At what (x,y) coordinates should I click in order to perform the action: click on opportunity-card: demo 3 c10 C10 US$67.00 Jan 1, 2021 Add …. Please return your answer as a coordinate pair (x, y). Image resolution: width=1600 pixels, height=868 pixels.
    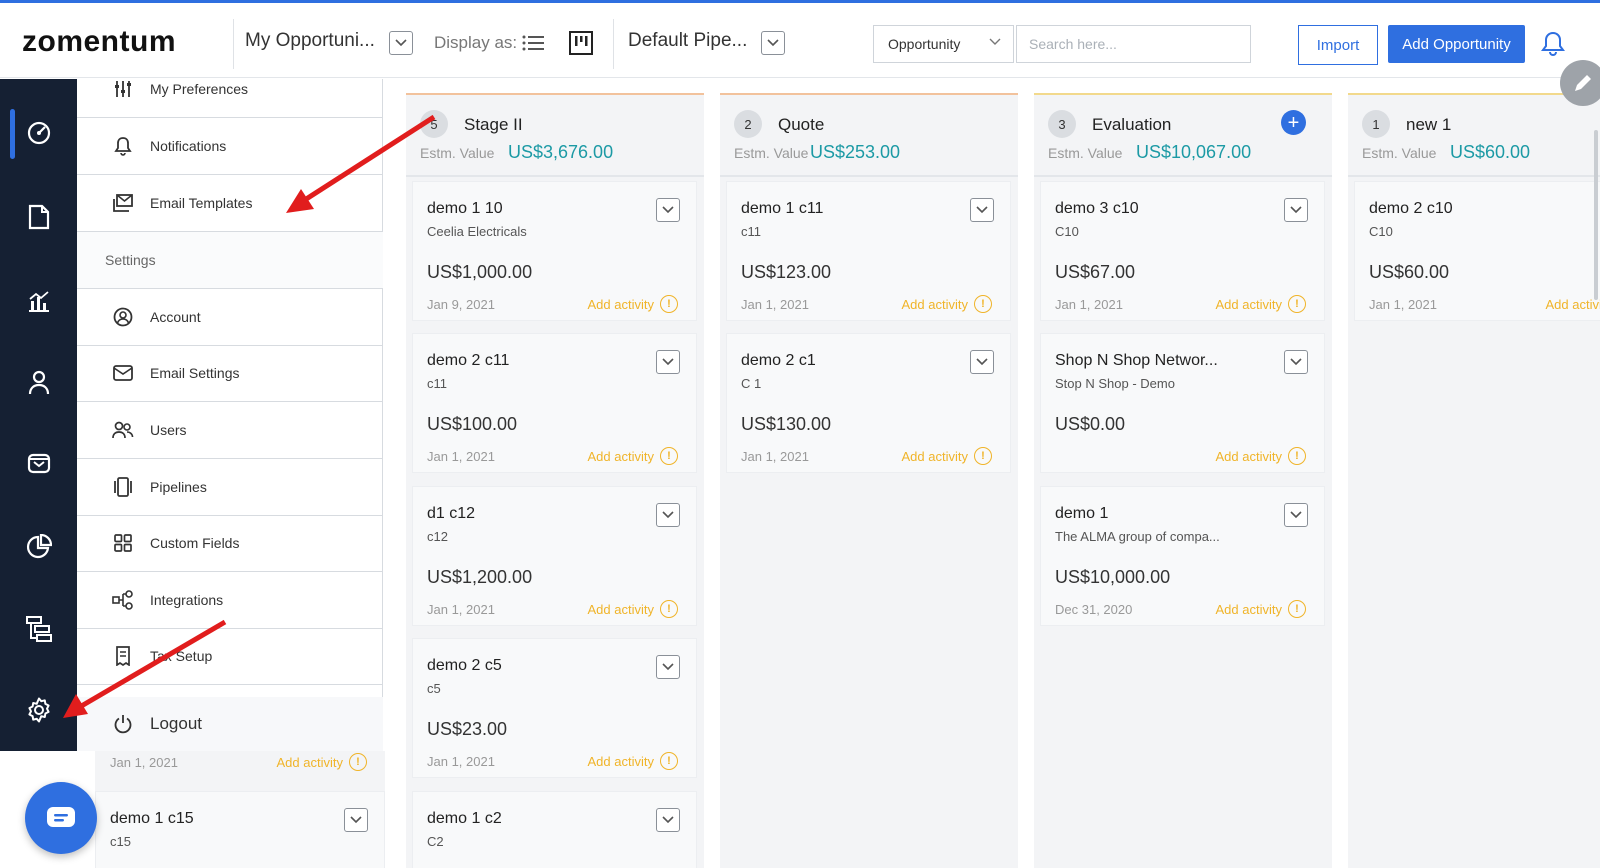
    Looking at the image, I should click on (1182, 251).